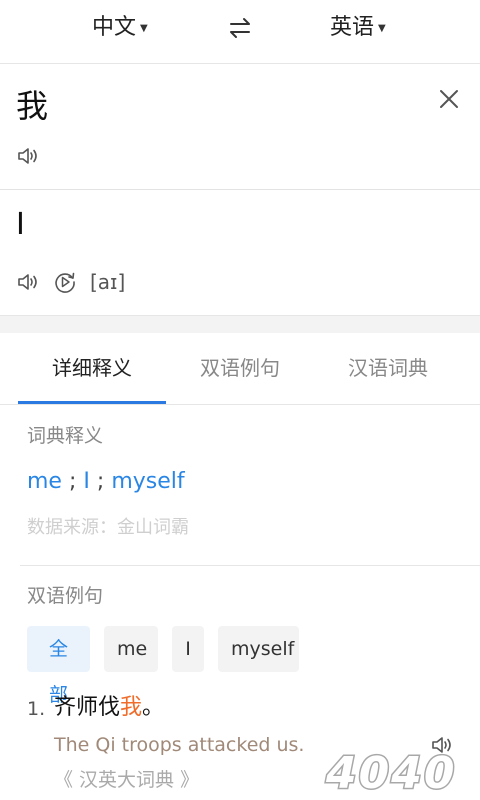  What do you see at coordinates (352, 27) in the screenshot?
I see `target-language-label: 英语` at bounding box center [352, 27].